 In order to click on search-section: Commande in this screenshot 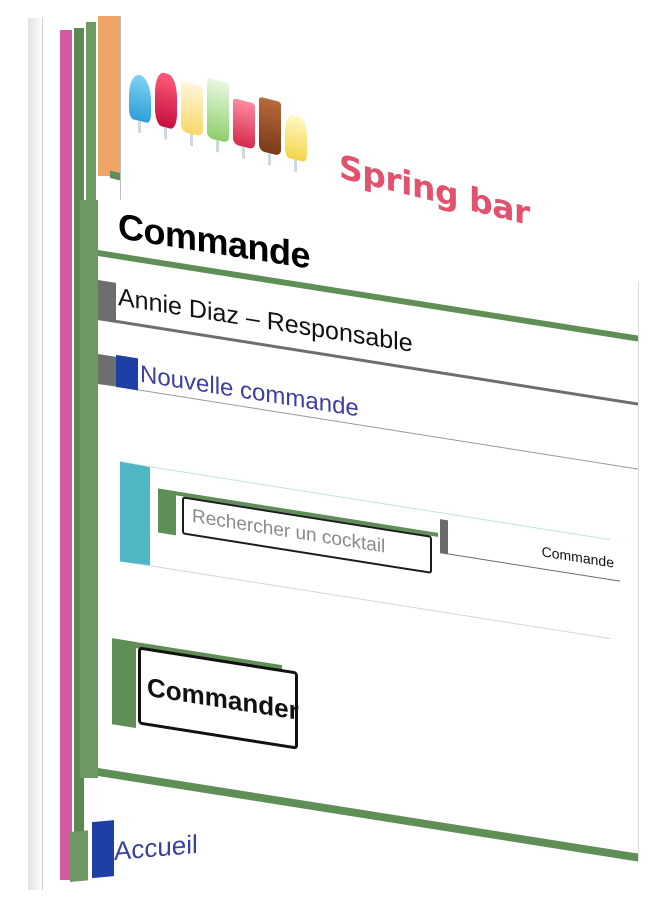, I will do `click(370, 550)`.